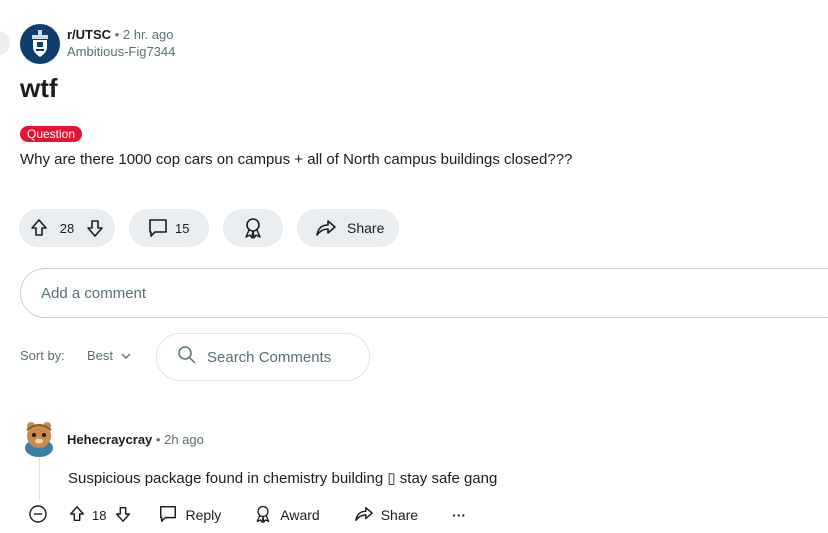 Image resolution: width=828 pixels, height=533 pixels. I want to click on comment-vote-count: 18, so click(99, 515).